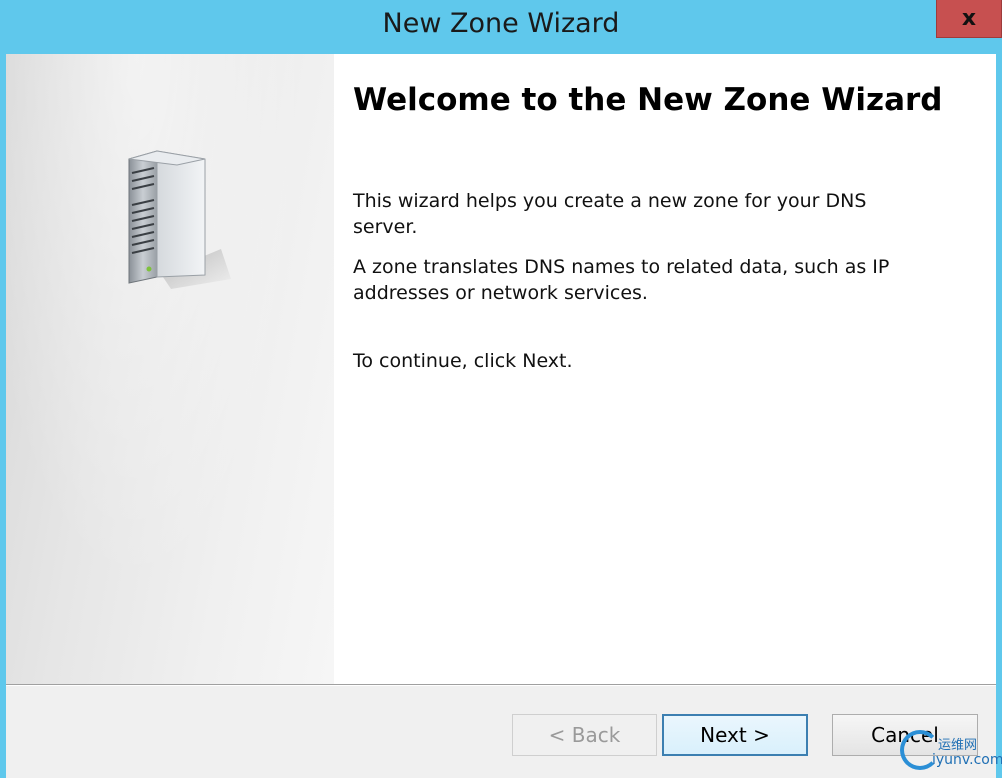 Image resolution: width=1002 pixels, height=778 pixels. What do you see at coordinates (584, 735) in the screenshot?
I see `back-button: < Back` at bounding box center [584, 735].